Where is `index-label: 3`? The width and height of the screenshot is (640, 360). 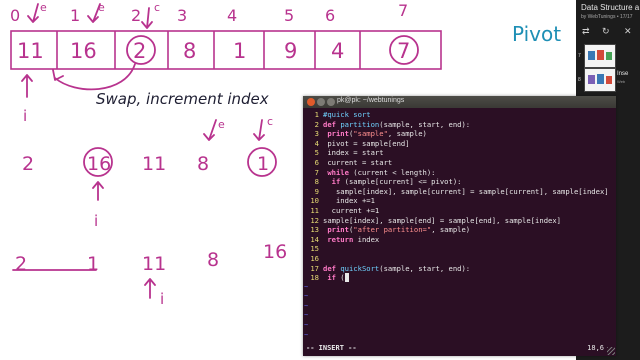
index-label: 3 is located at coordinates (182, 15).